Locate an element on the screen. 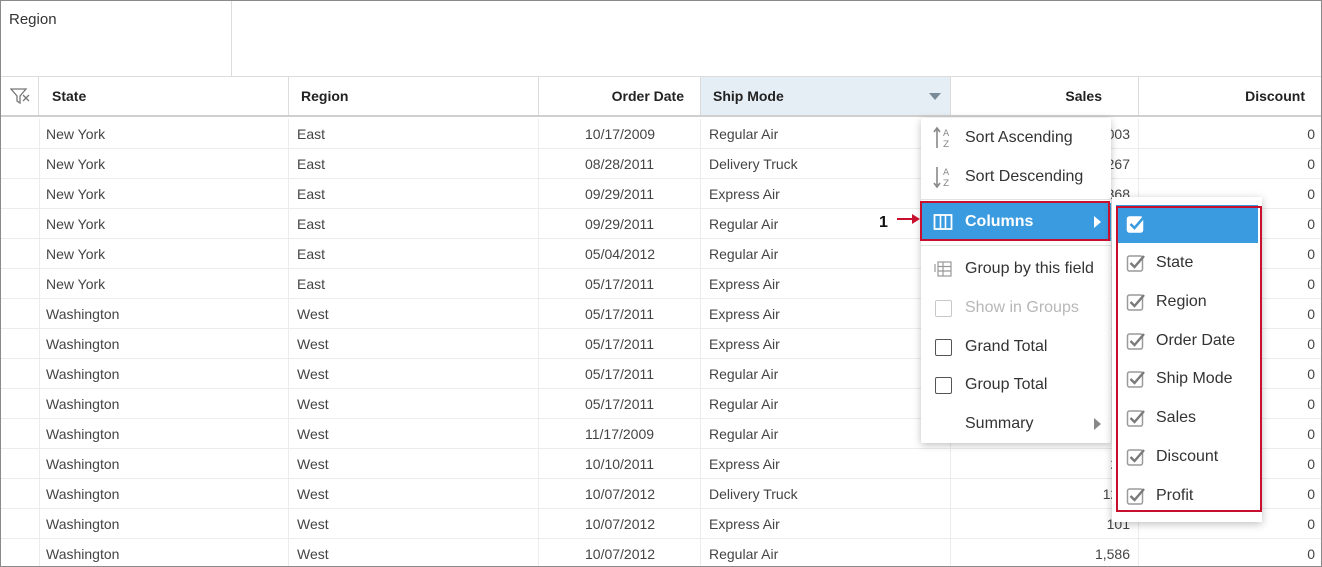 The width and height of the screenshot is (1322, 567). column-header-discount: Discount is located at coordinates (1230, 96).